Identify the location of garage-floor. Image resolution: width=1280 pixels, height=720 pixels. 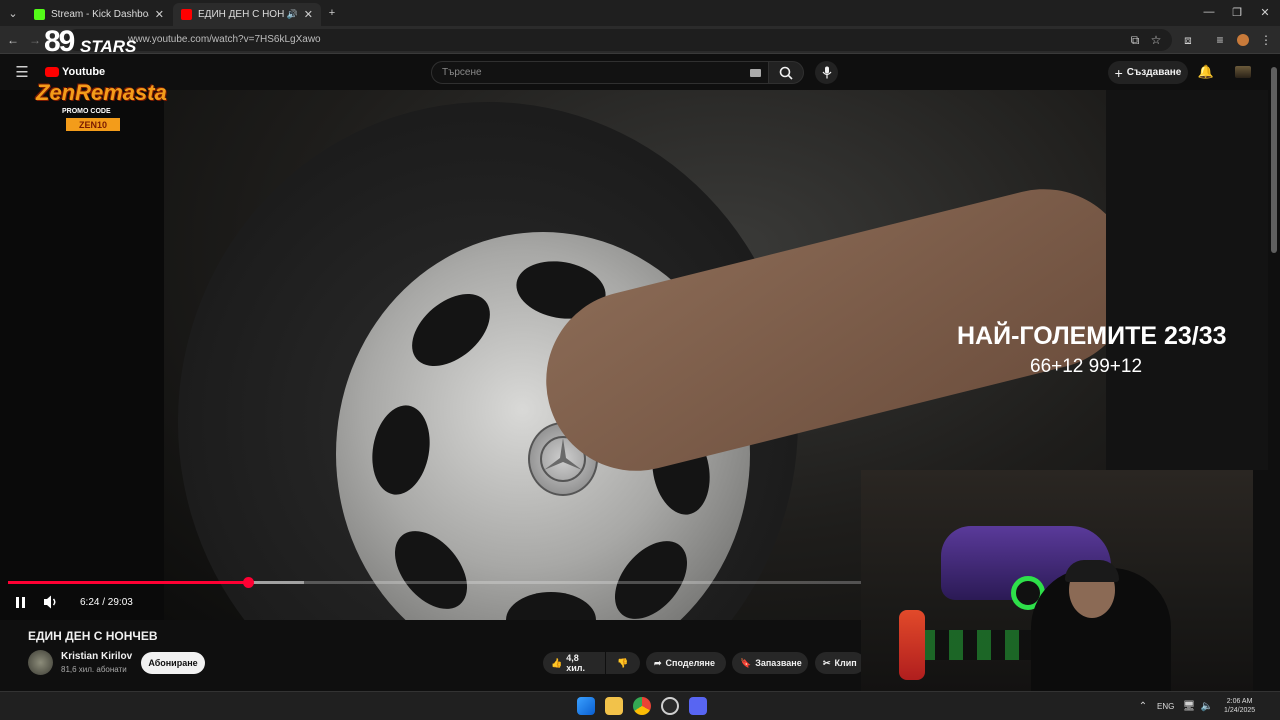
(981, 645).